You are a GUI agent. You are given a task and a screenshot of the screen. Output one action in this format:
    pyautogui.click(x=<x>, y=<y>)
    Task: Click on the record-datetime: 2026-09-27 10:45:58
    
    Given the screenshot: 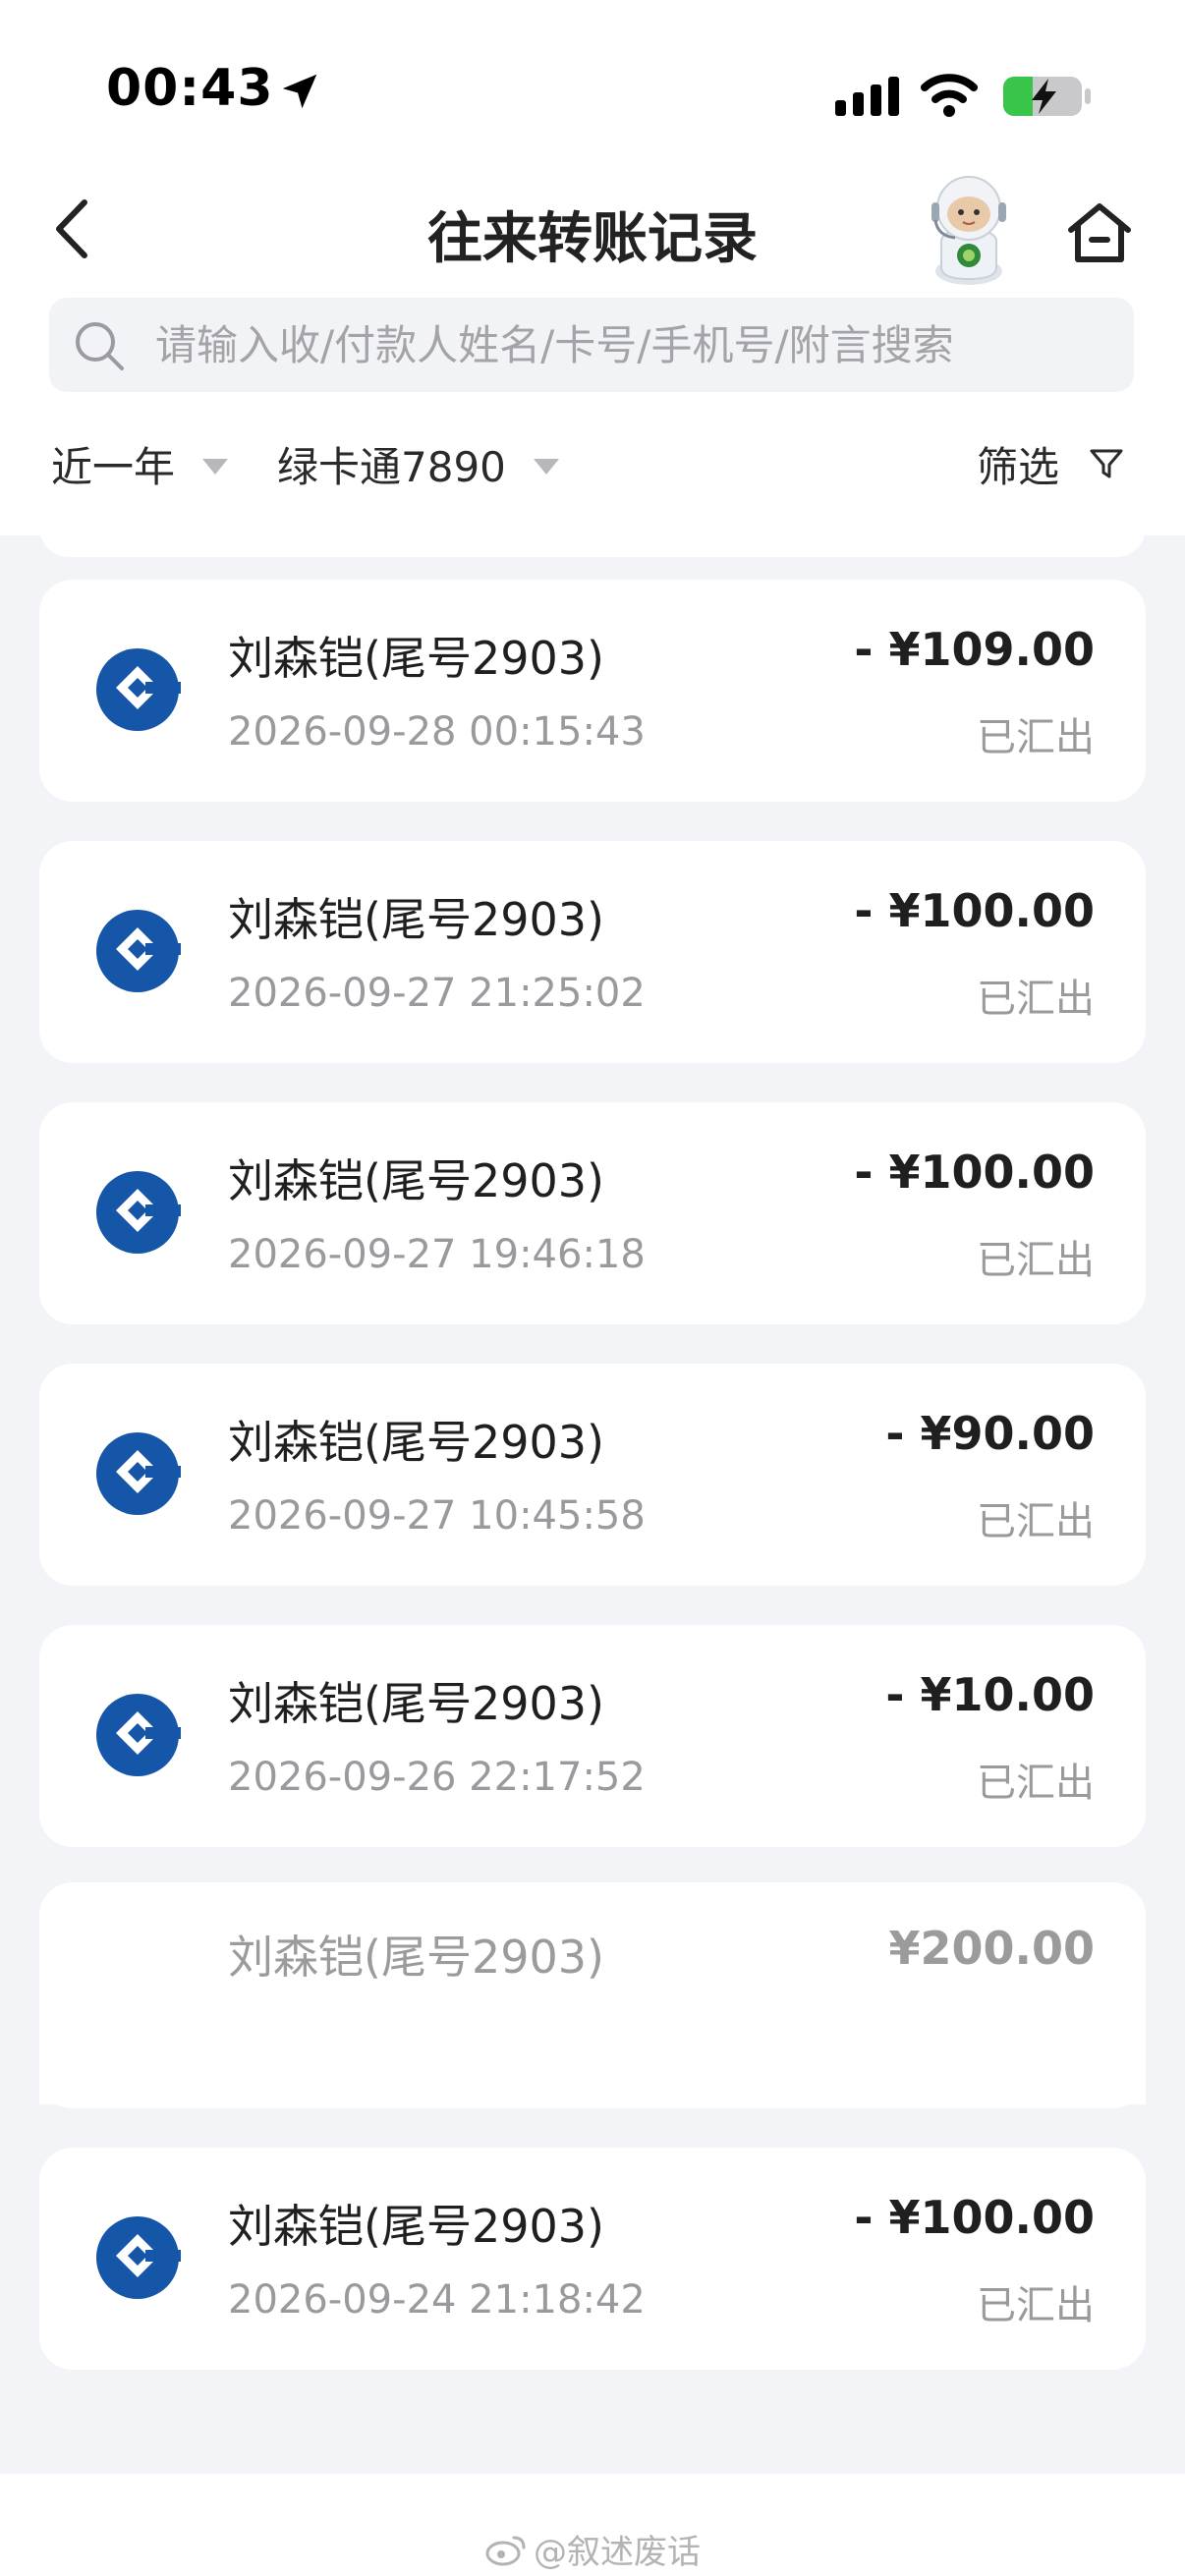 What is the action you would take?
    pyautogui.click(x=437, y=1516)
    